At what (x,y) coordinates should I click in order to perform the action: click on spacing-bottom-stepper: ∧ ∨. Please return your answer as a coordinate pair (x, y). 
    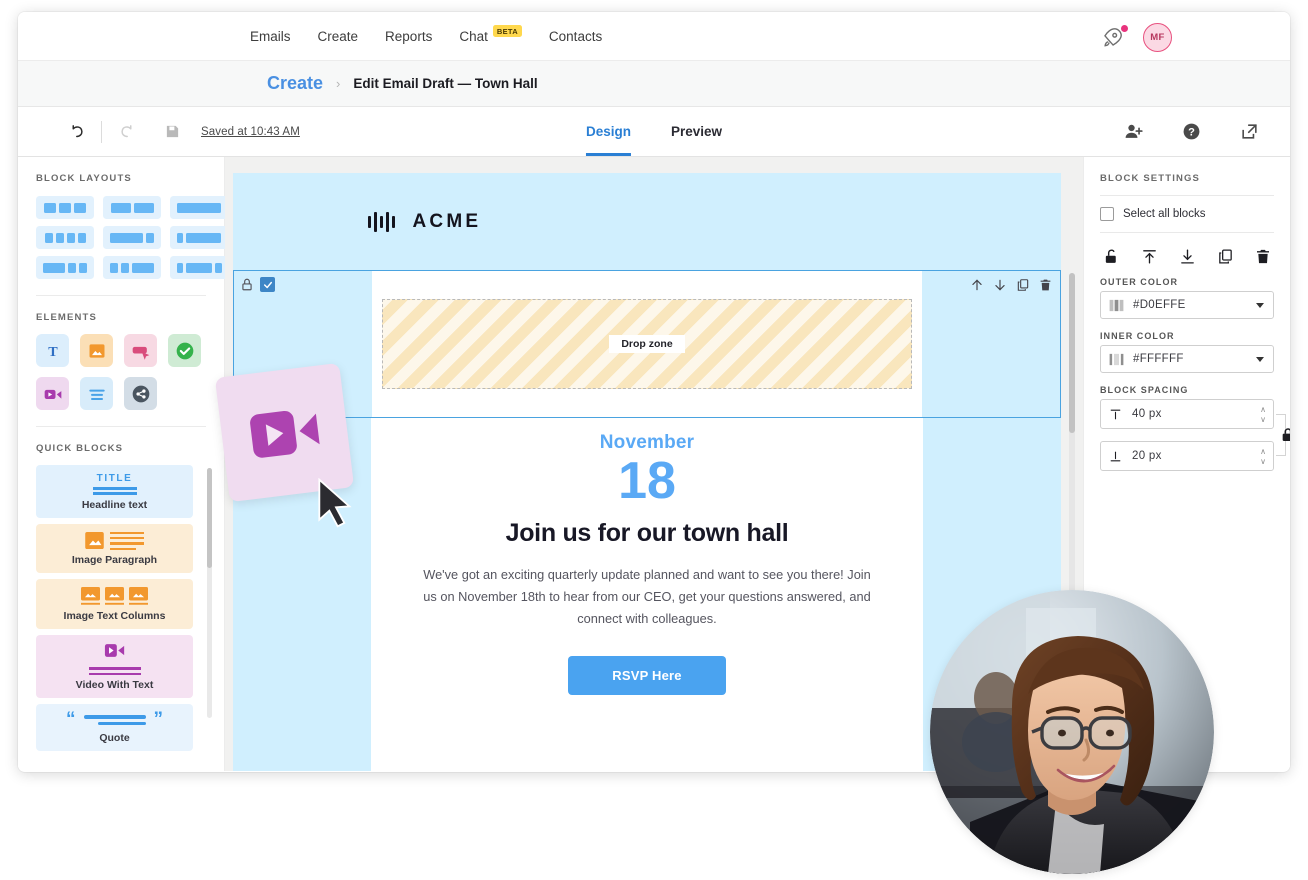
    Looking at the image, I should click on (1263, 456).